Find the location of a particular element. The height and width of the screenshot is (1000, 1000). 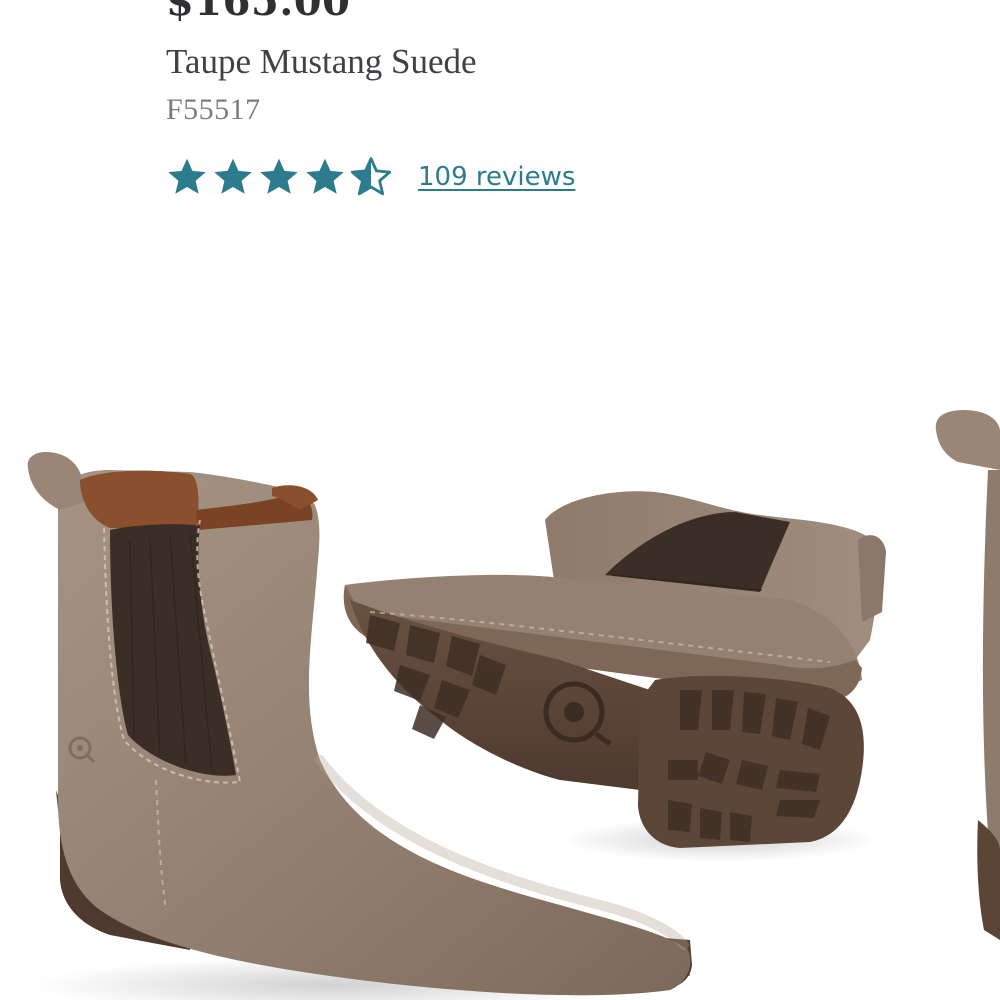

reviews-link: 109 reviews is located at coordinates (496, 177).